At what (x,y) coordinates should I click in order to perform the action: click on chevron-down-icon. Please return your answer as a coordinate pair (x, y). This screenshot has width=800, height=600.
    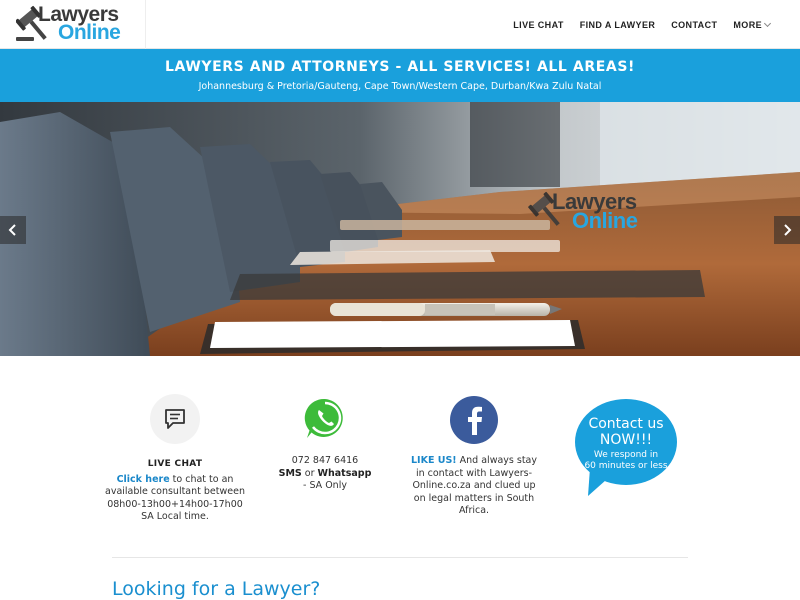
    Looking at the image, I should click on (767, 23).